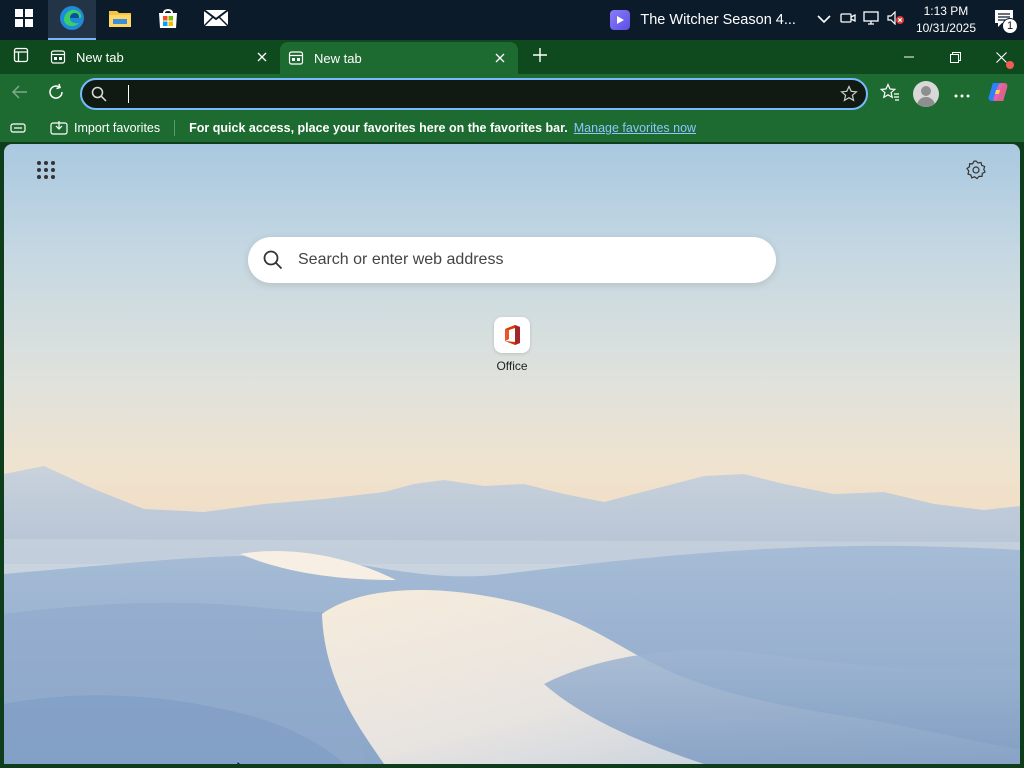 The height and width of the screenshot is (768, 1024). I want to click on gear-icon, so click(976, 170).